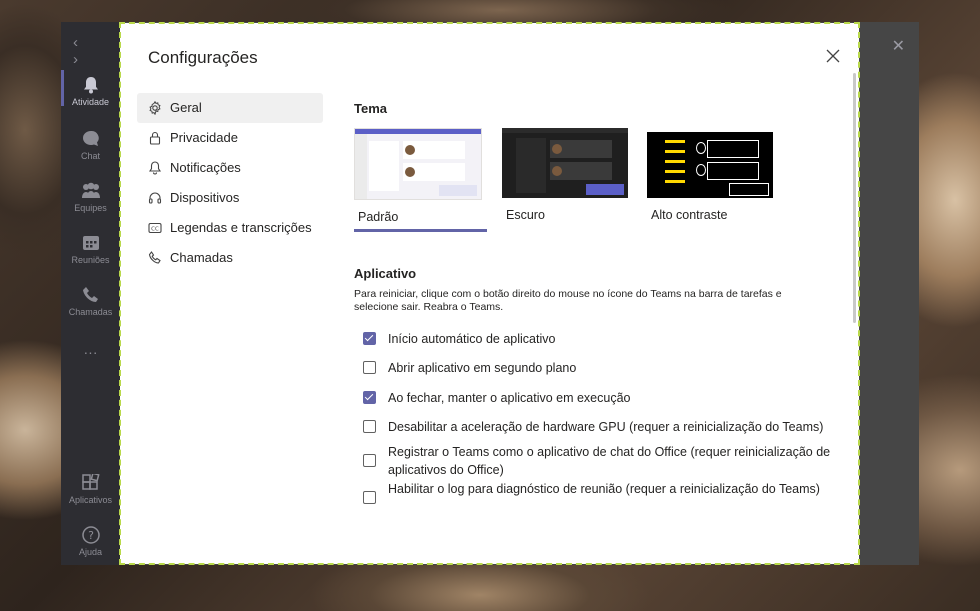 This screenshot has width=980, height=611. Describe the element at coordinates (90, 260) in the screenshot. I see `rail-label: Reuniões` at that location.